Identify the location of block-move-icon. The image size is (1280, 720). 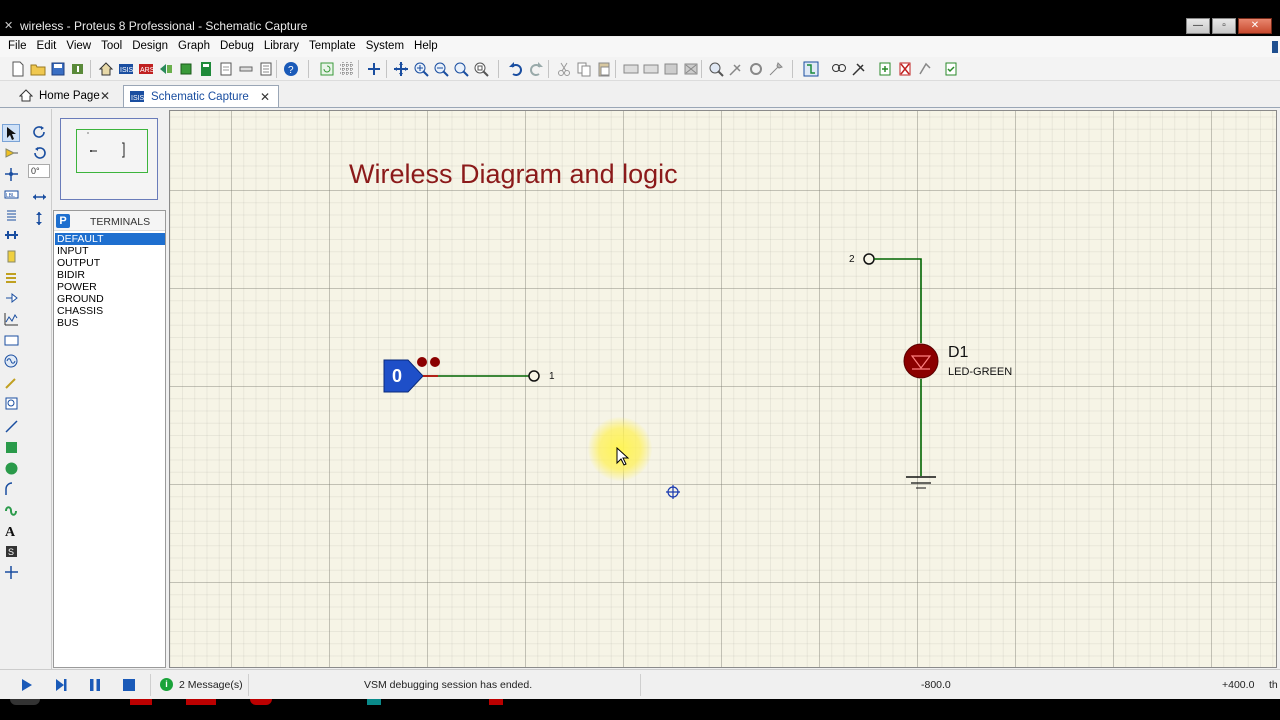
(650, 68).